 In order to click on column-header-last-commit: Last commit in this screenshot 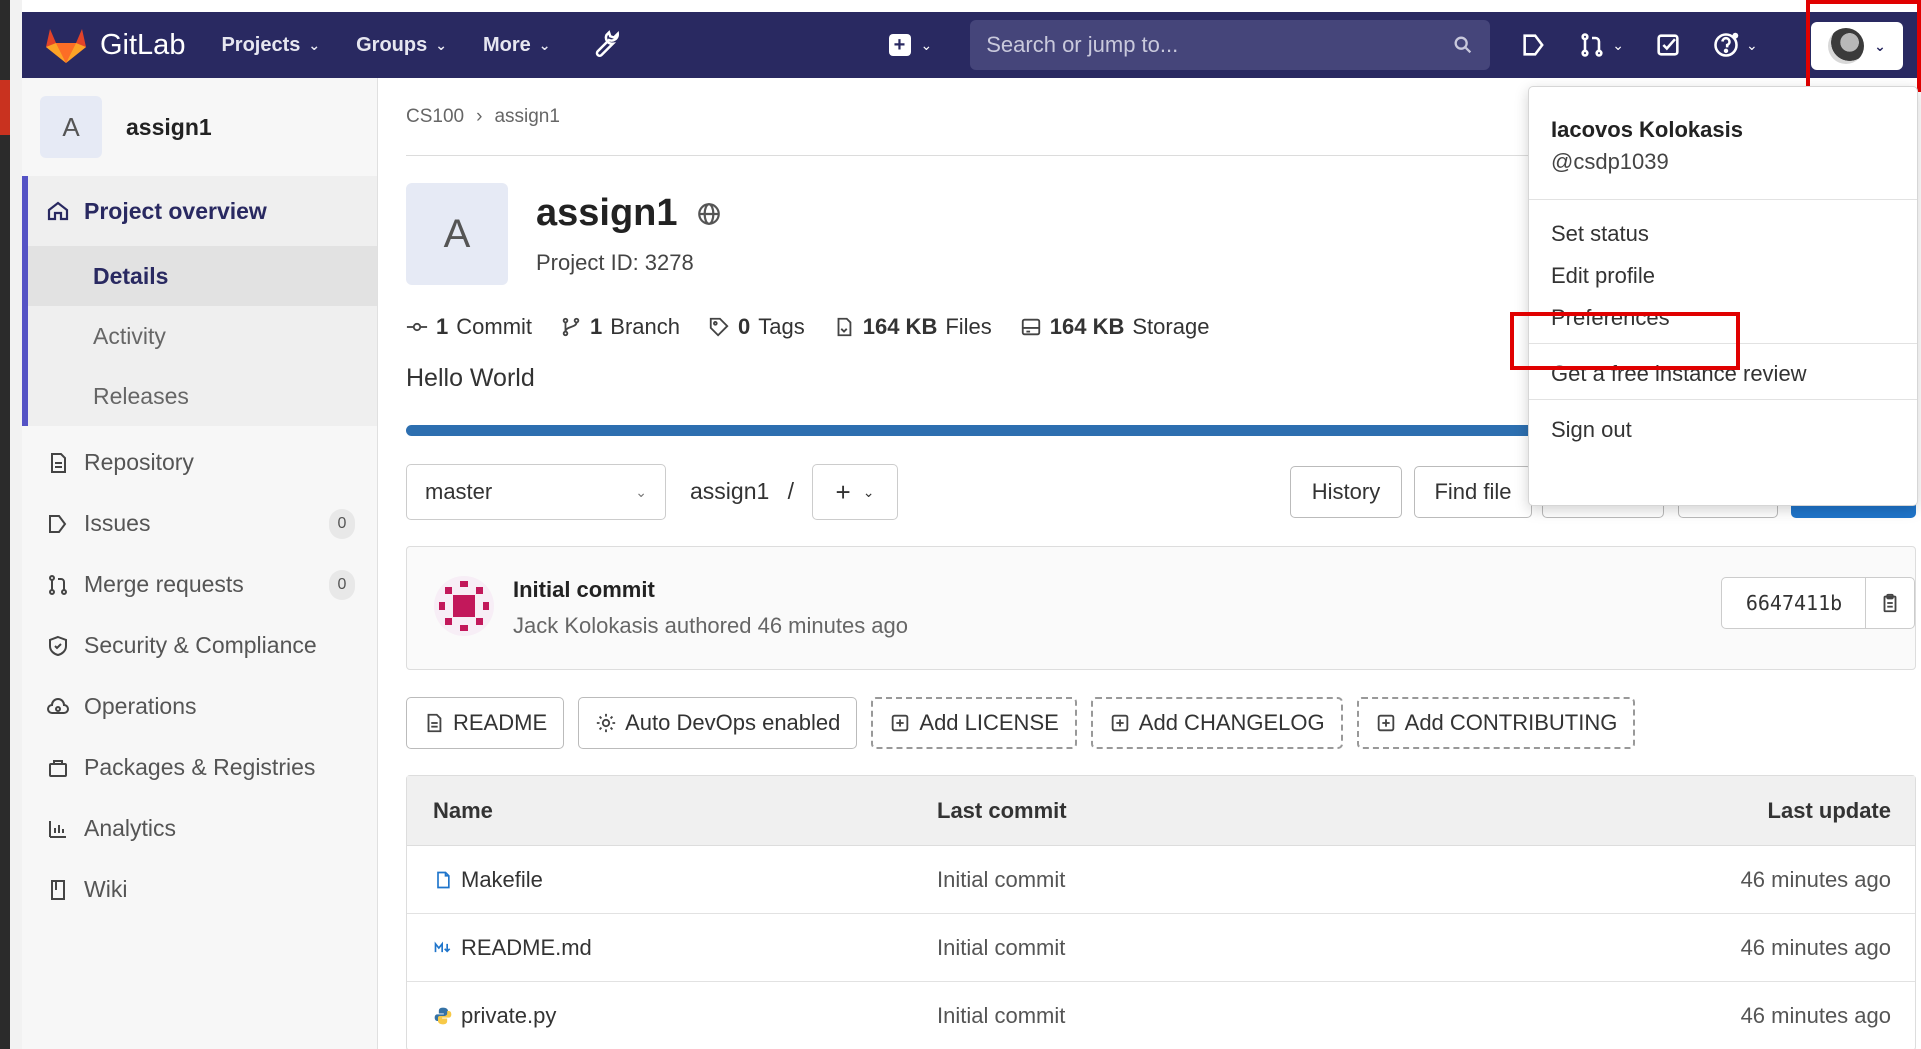, I will do `click(1002, 810)`.